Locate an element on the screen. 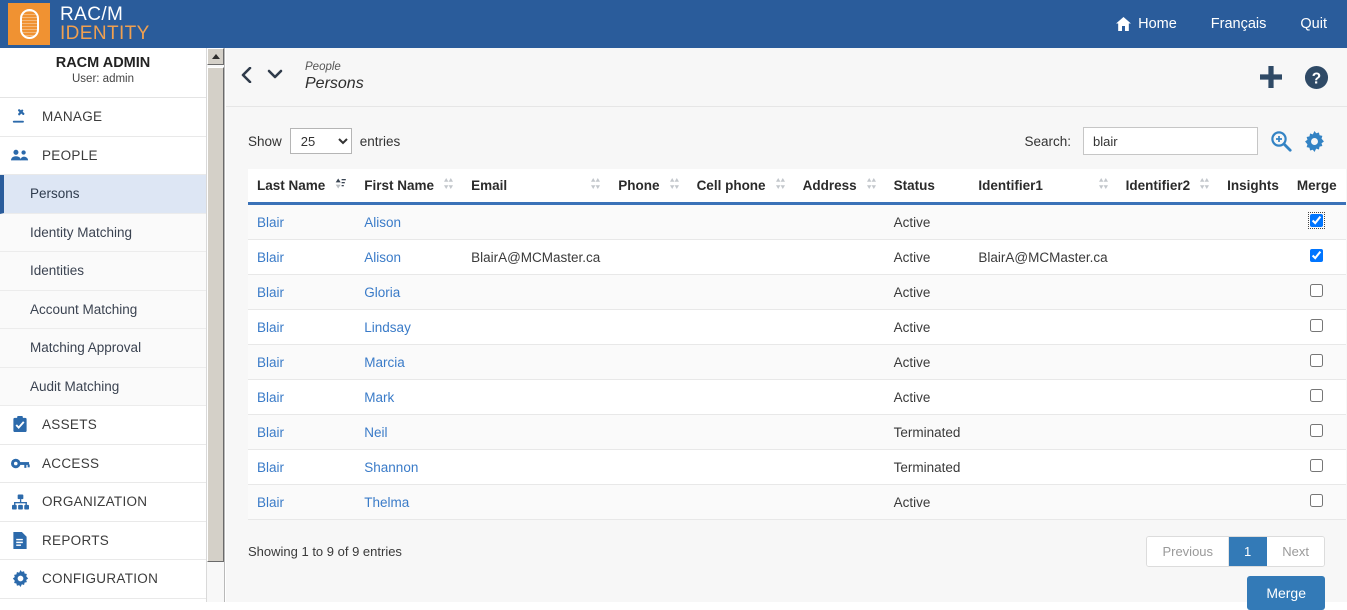  sidebar-item-persons: Persons is located at coordinates (103, 194).